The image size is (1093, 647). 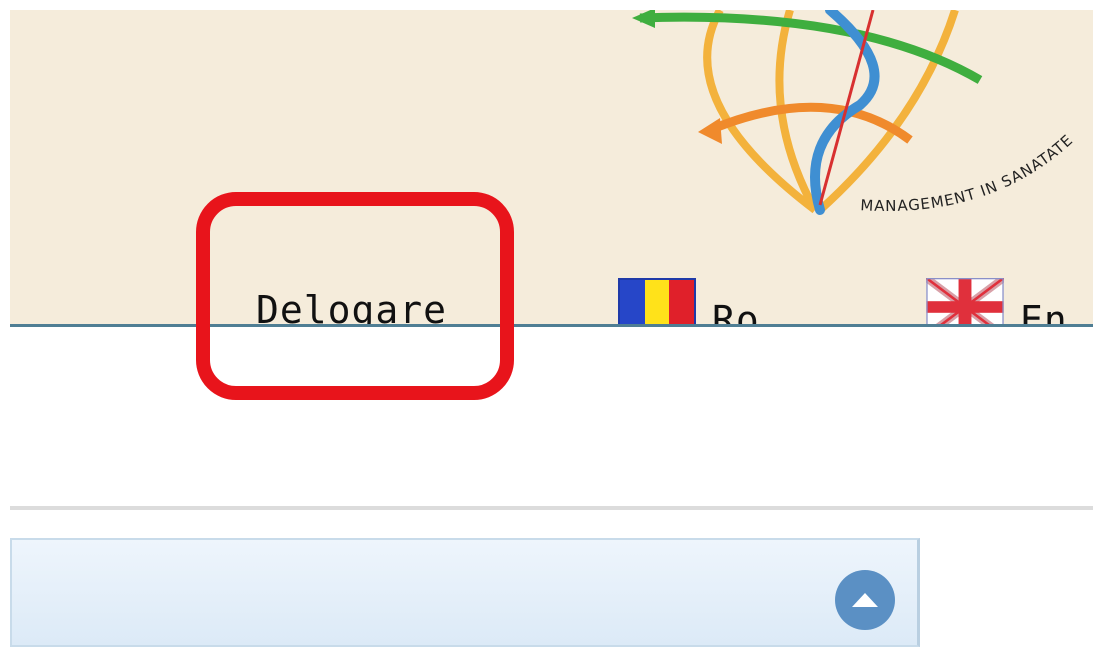 I want to click on collapse-panel-button, so click(x=865, y=600).